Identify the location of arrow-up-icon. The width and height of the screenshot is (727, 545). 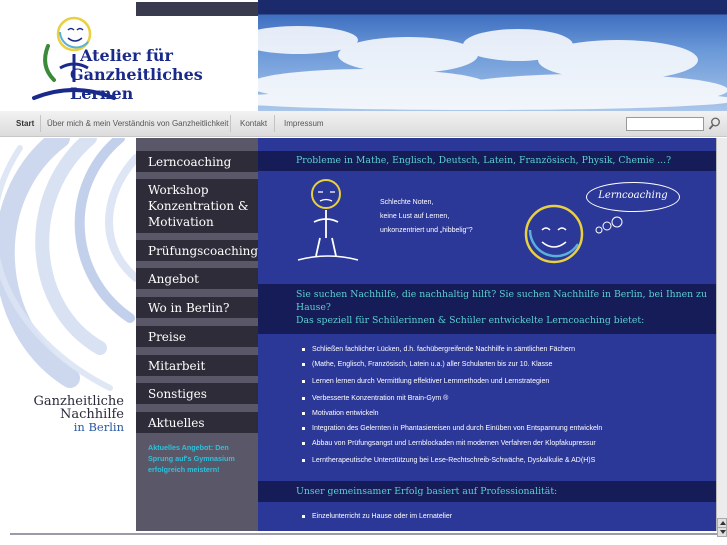
(723, 523).